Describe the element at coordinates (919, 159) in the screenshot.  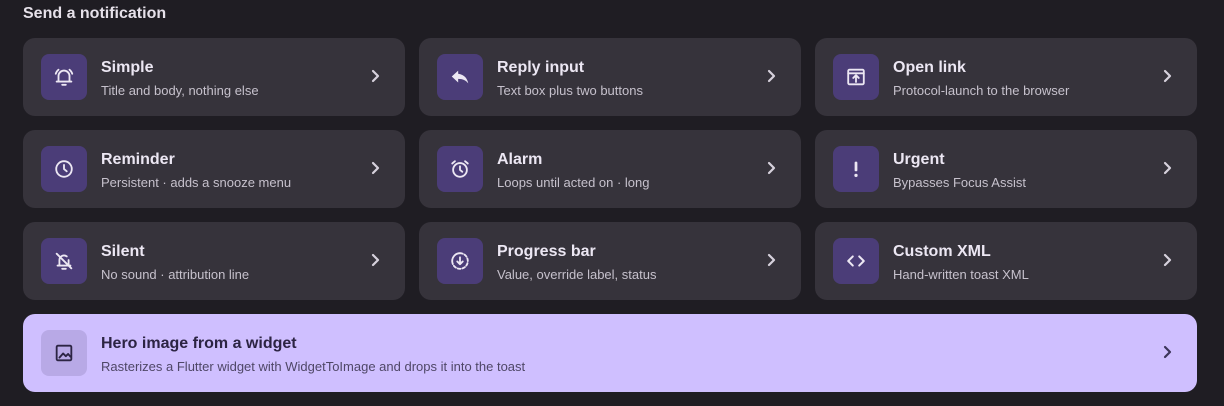
I see `card-title: Urgent` at that location.